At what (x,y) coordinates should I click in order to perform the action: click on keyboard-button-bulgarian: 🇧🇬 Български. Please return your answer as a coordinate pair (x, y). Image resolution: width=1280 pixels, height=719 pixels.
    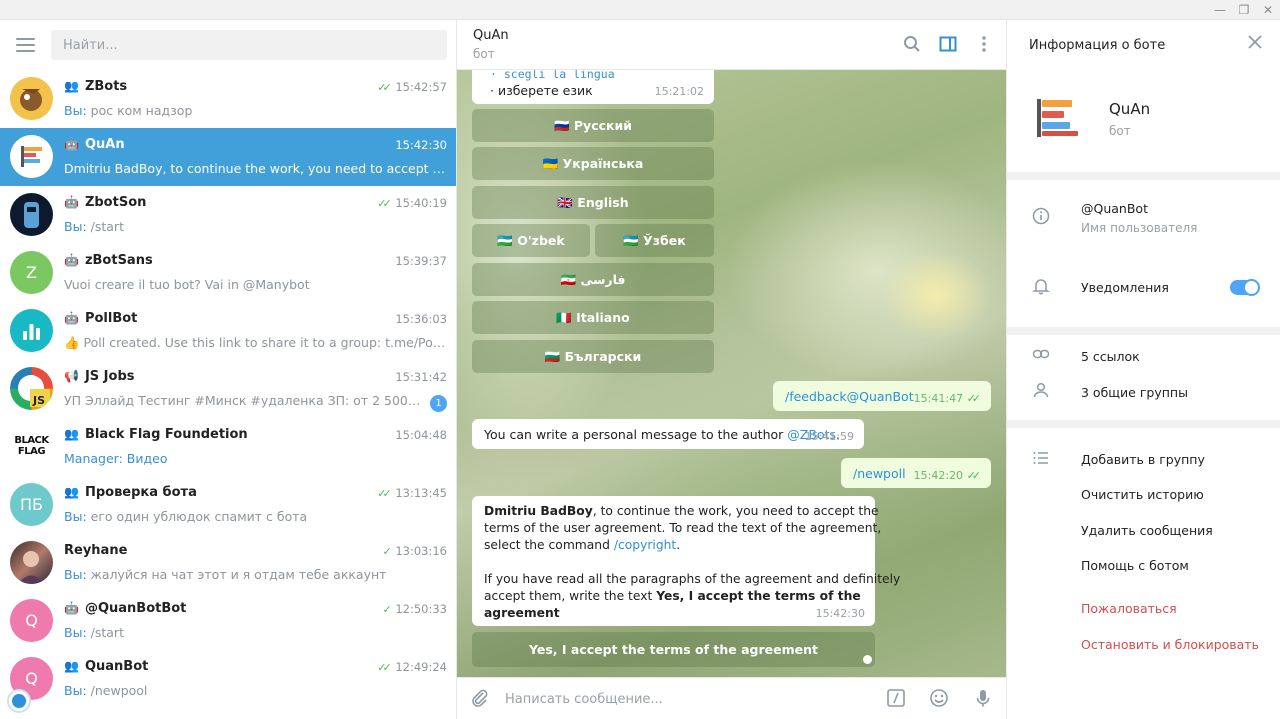
    Looking at the image, I should click on (593, 356).